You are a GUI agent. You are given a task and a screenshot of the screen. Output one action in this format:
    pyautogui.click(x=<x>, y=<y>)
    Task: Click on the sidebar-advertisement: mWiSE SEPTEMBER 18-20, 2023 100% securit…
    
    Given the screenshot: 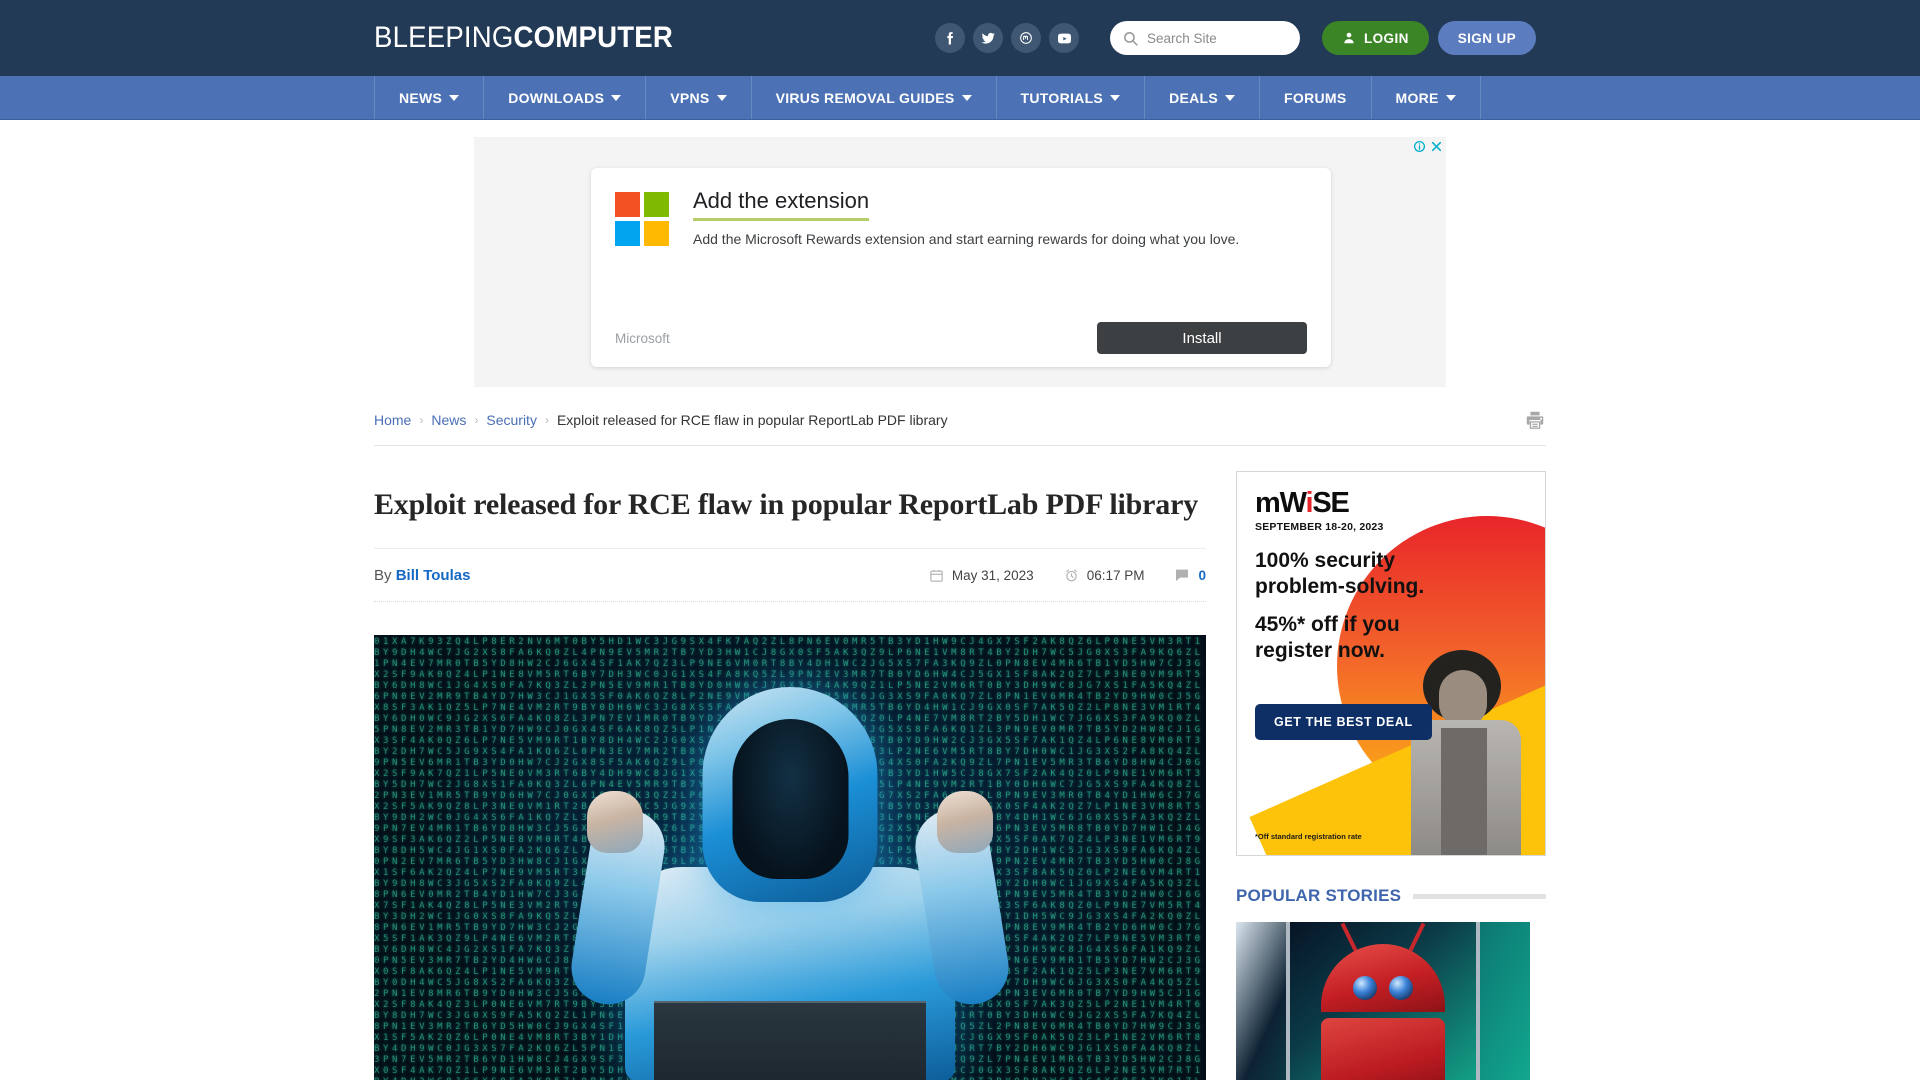 What is the action you would take?
    pyautogui.click(x=1391, y=663)
    